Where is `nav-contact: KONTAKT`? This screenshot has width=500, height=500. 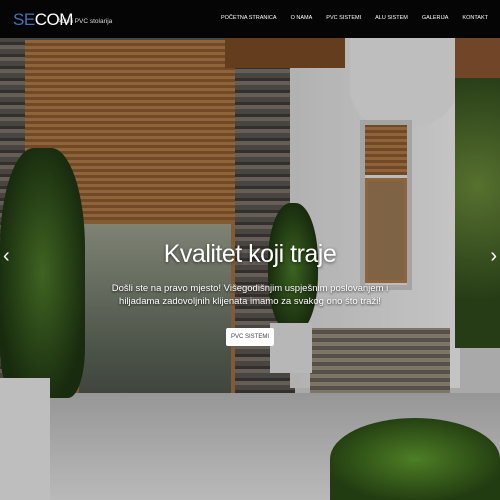
nav-contact: KONTAKT is located at coordinates (475, 18).